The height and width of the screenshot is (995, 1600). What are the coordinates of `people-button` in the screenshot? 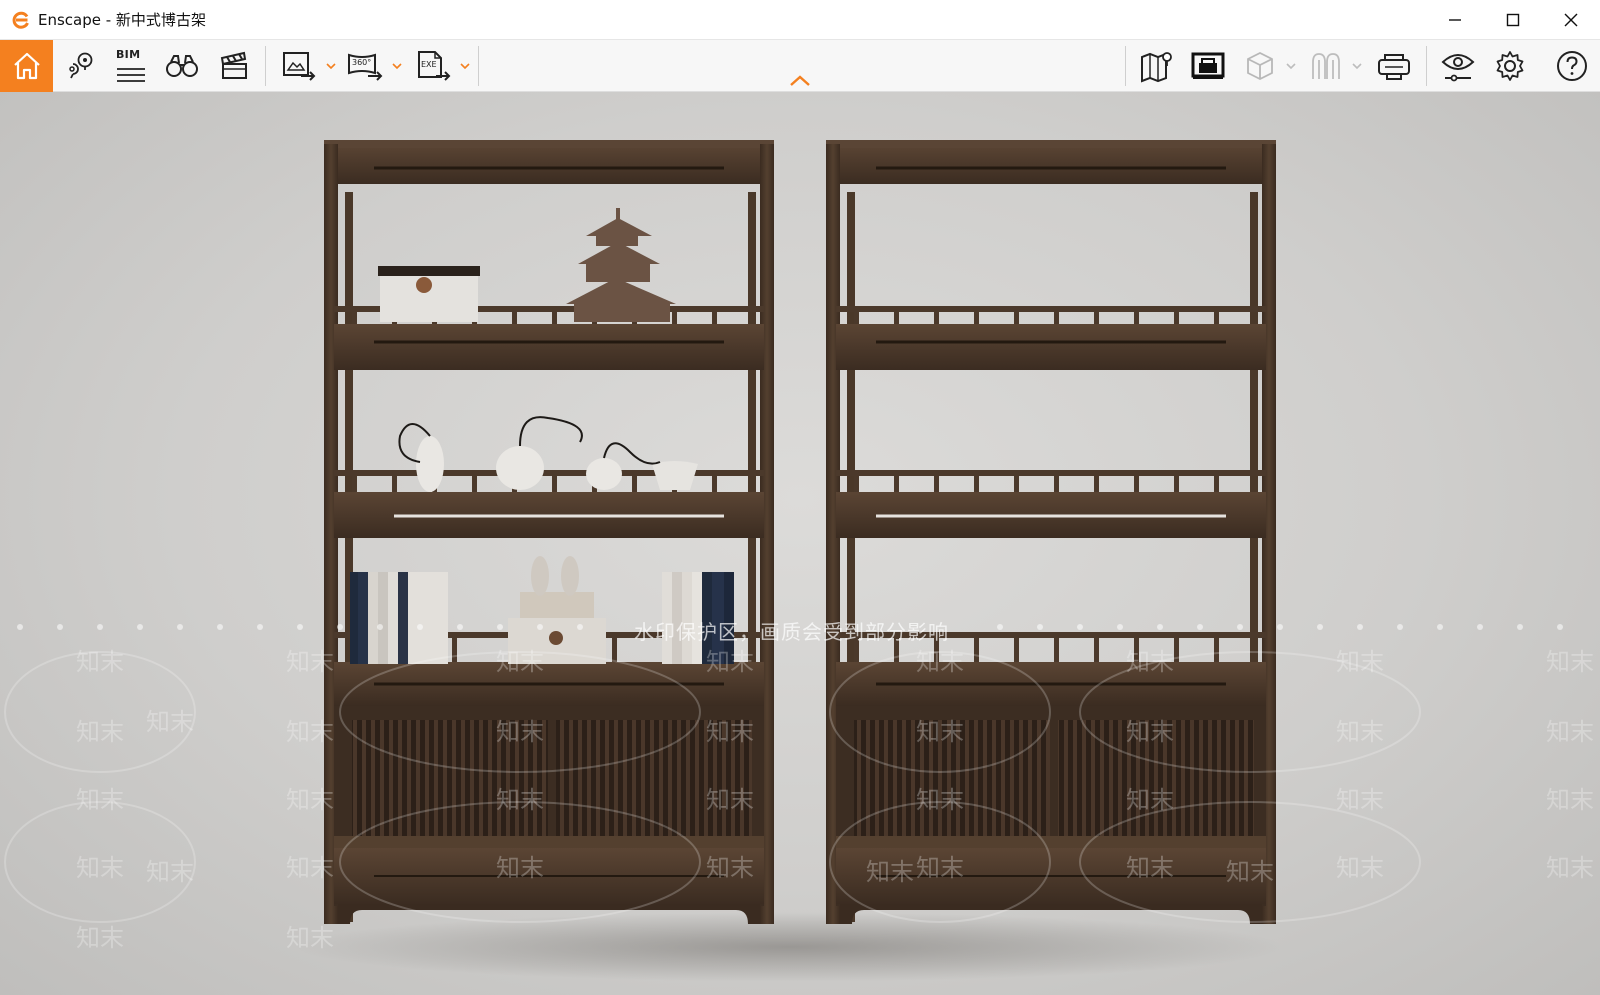 It's located at (1326, 66).